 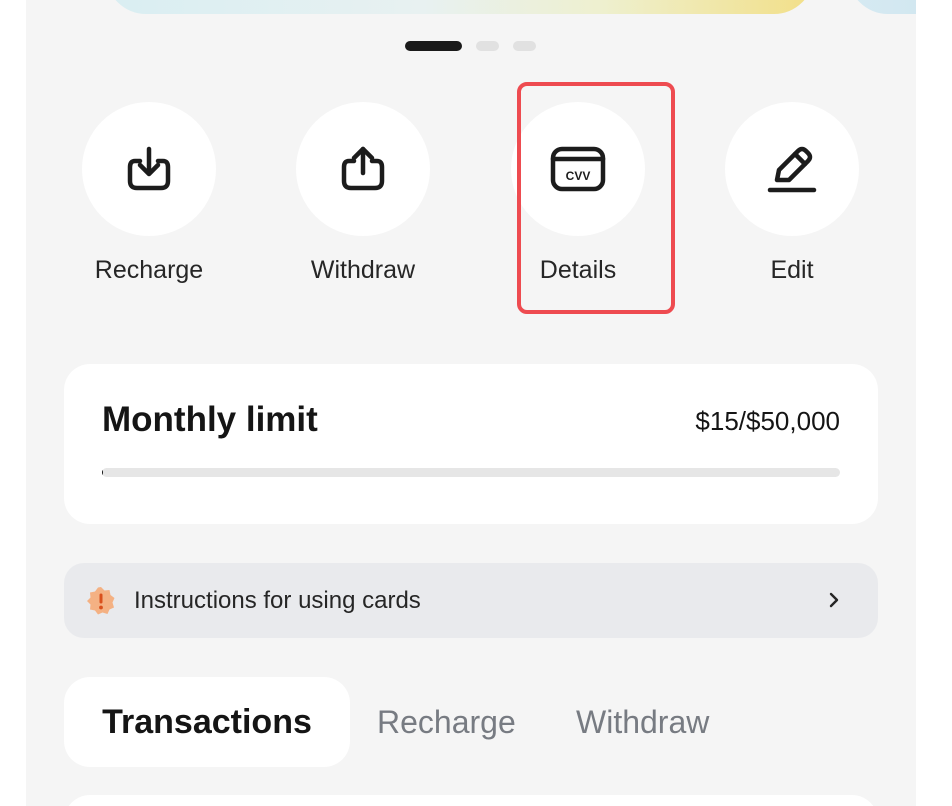 I want to click on withdraw-button: Withdraw, so click(x=363, y=202).